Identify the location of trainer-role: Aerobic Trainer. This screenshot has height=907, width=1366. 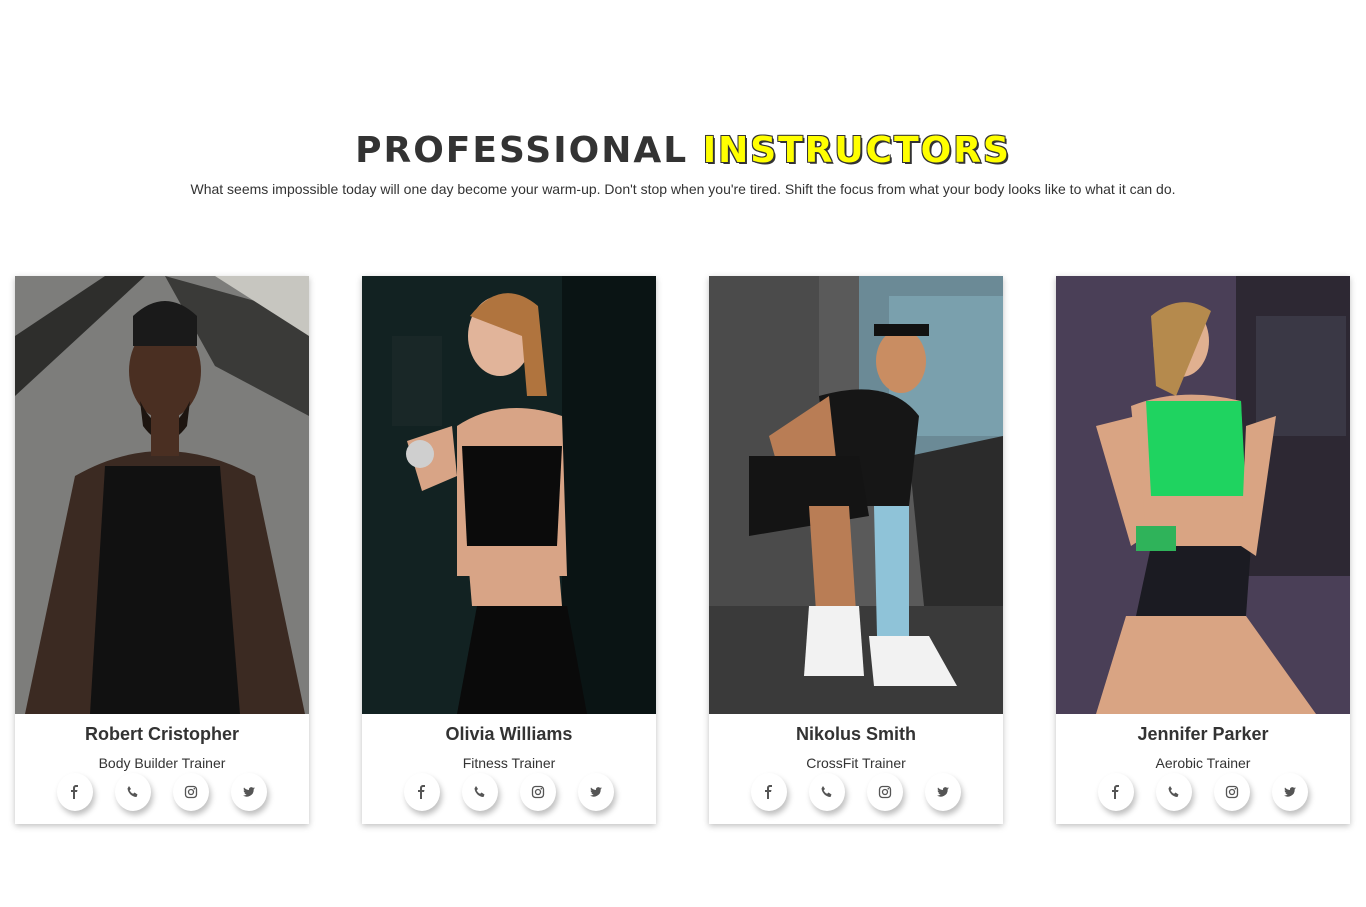
(1203, 763).